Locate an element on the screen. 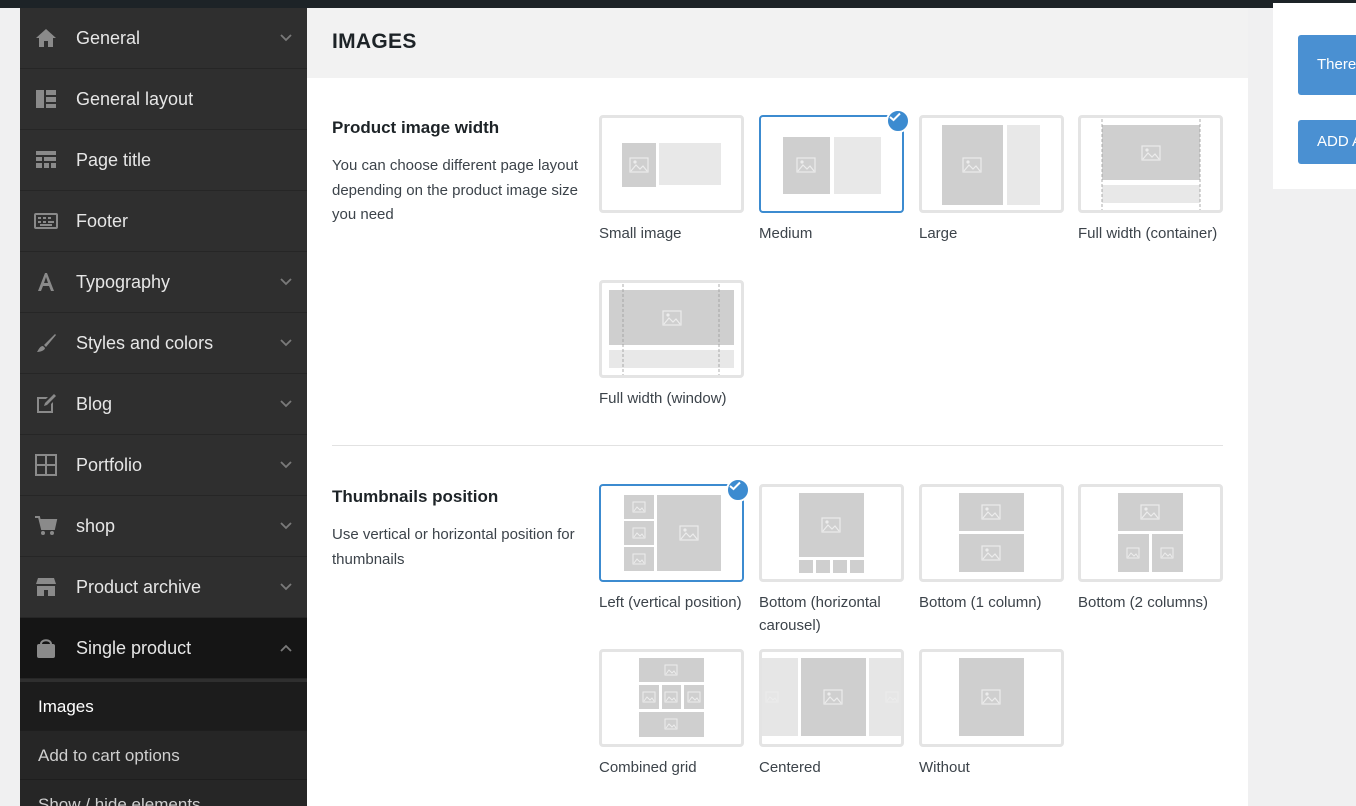 Image resolution: width=1356 pixels, height=806 pixels. sidebar-item-styles-and-colors: Styles and colors is located at coordinates (163, 343).